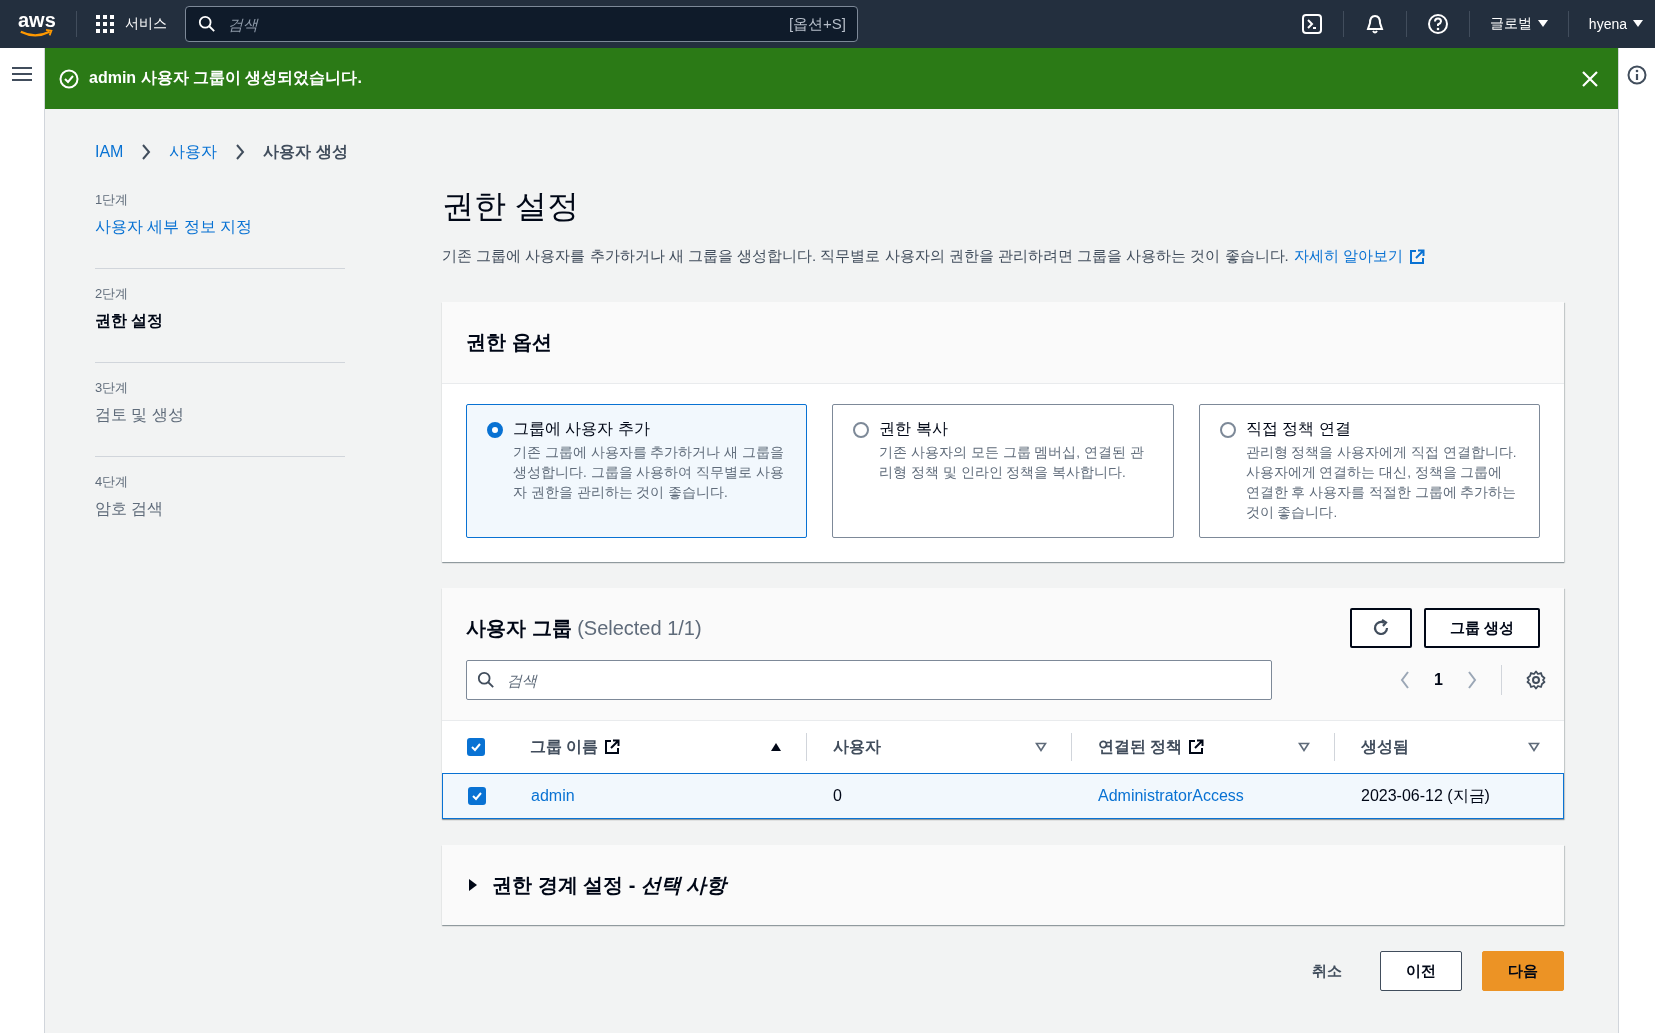 The height and width of the screenshot is (1033, 1655). Describe the element at coordinates (1615, 24) in the screenshot. I see `user-menu: hyena` at that location.